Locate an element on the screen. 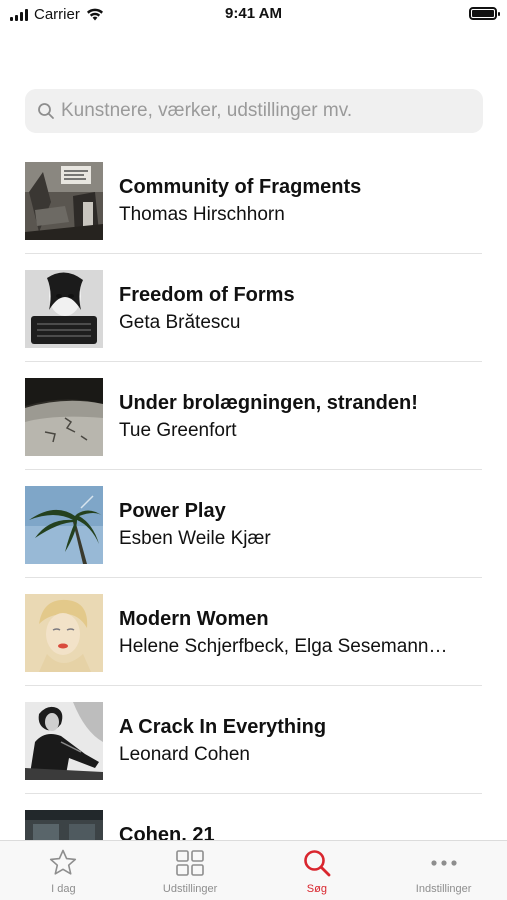  battery-icon is located at coordinates (484, 13).